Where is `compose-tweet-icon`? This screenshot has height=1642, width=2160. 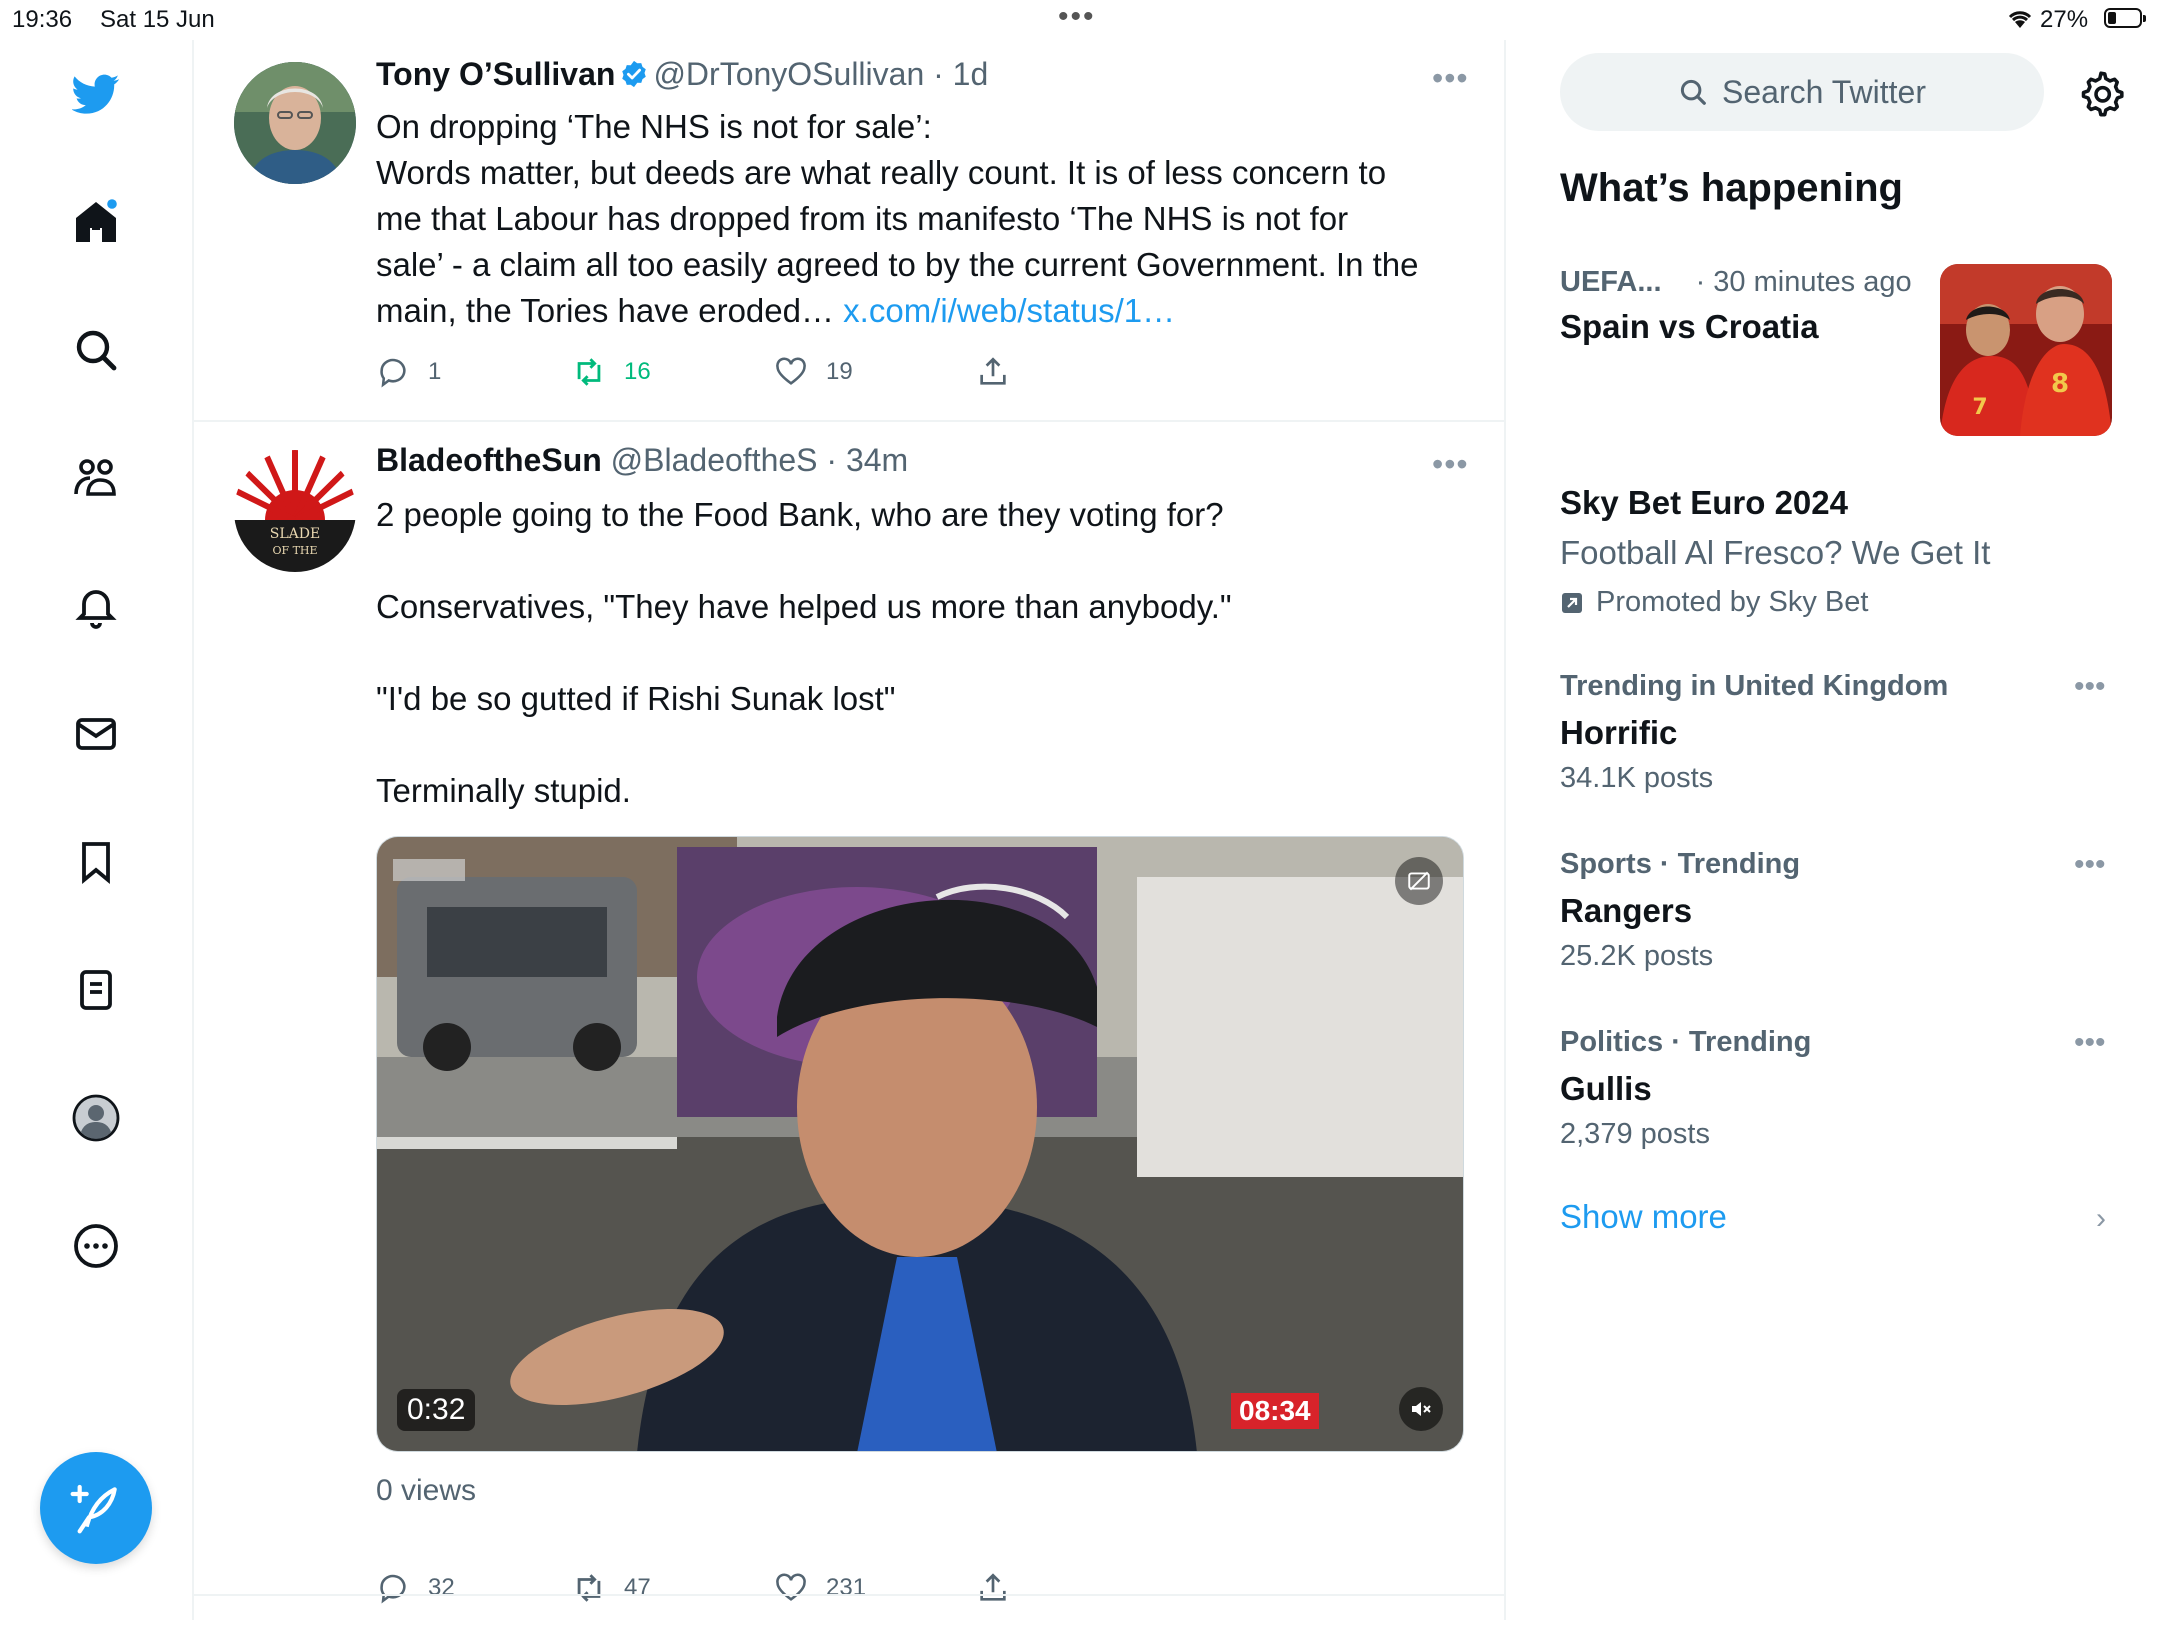
compose-tweet-icon is located at coordinates (93, 1509).